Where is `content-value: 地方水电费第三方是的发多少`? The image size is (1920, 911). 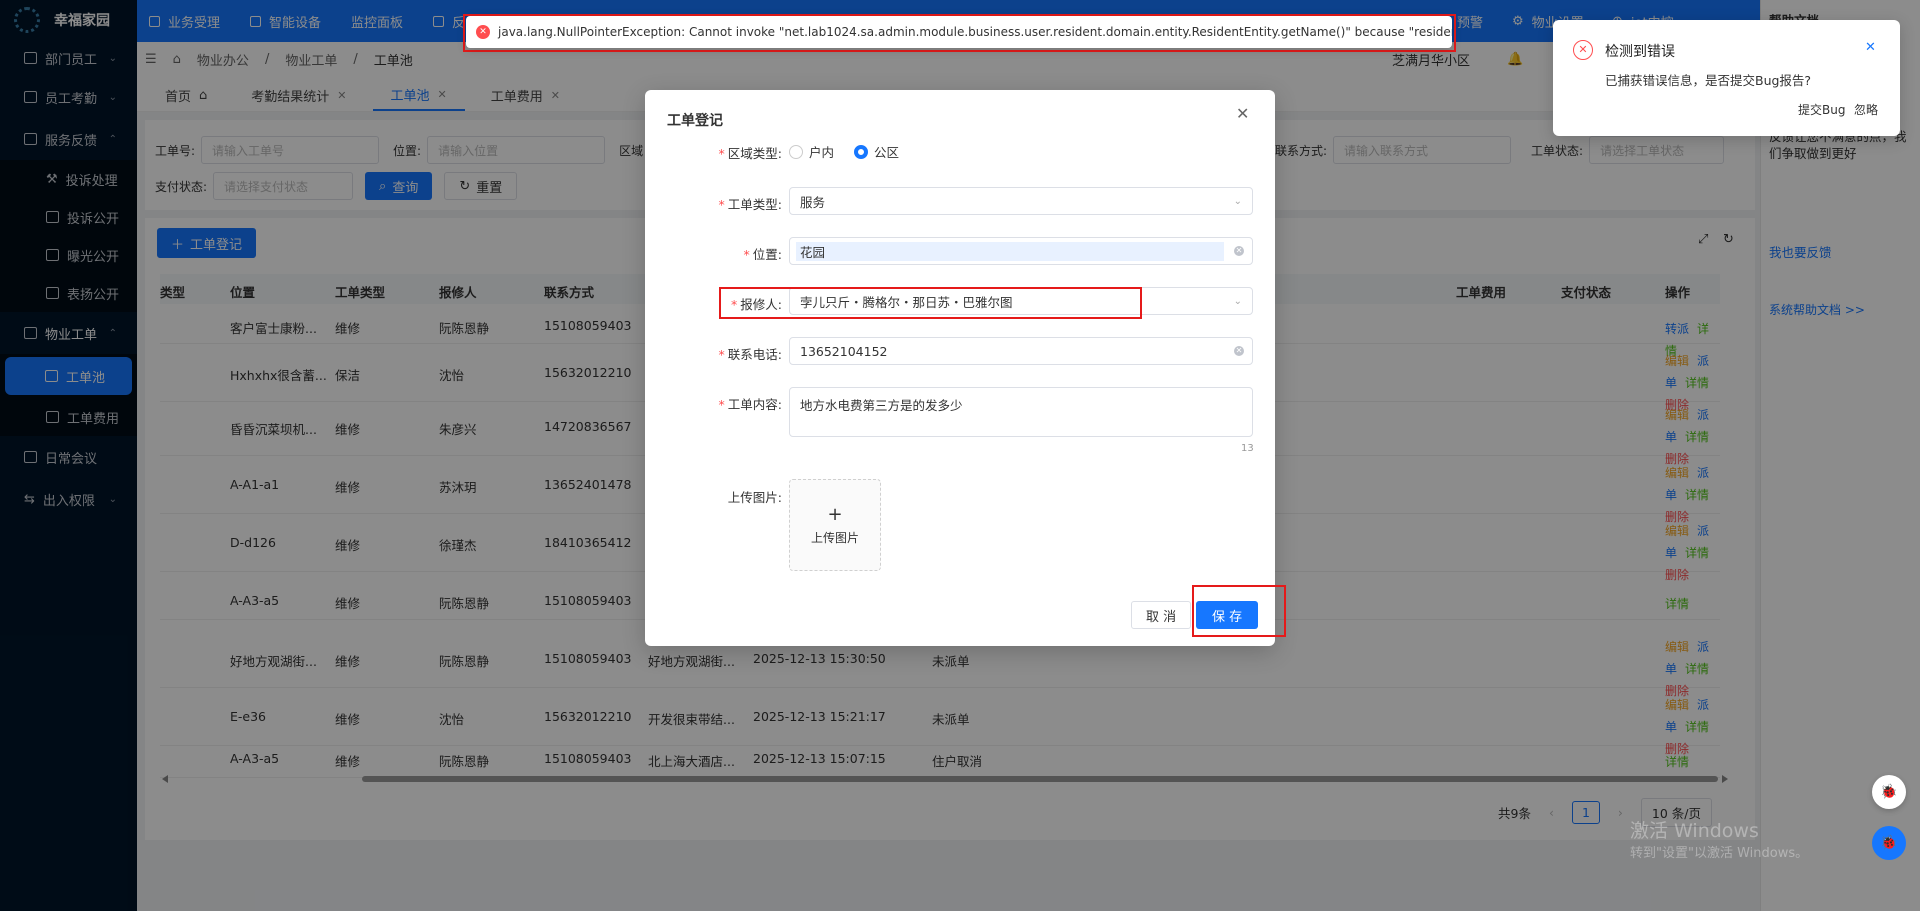
content-value: 地方水电费第三方是的发多少 is located at coordinates (881, 405).